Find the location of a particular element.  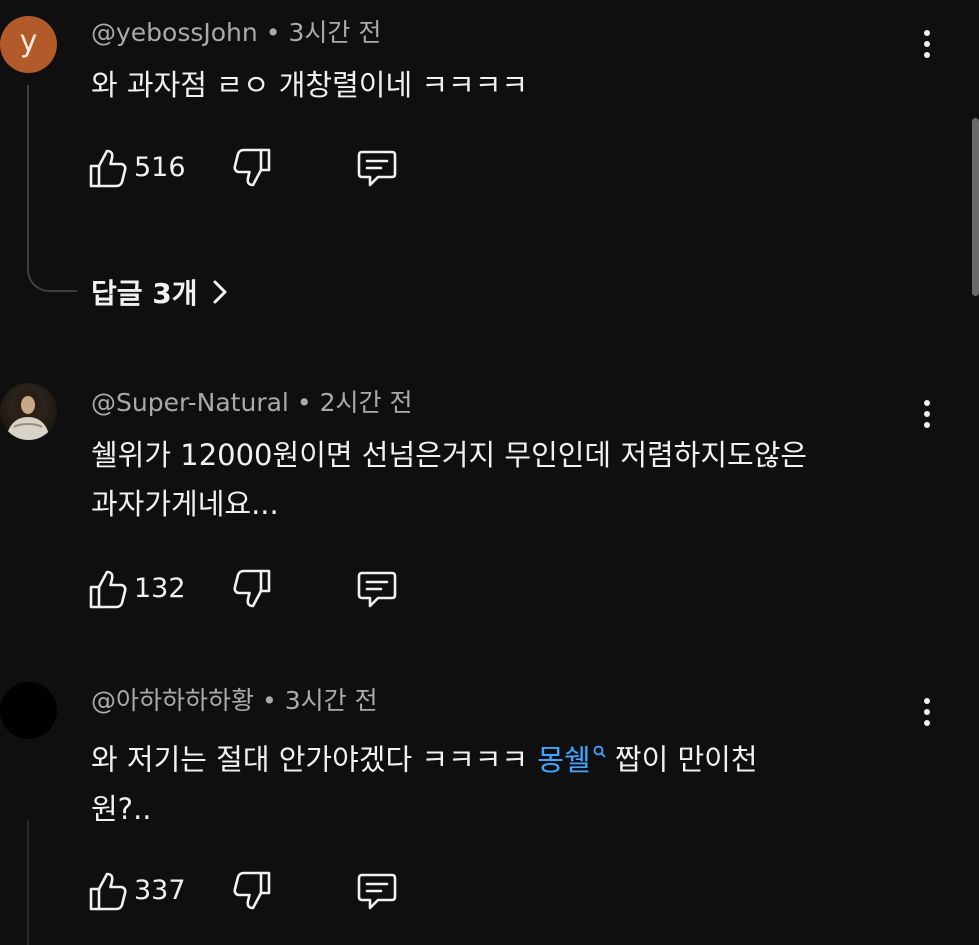

scrollbar is located at coordinates (975, 207).